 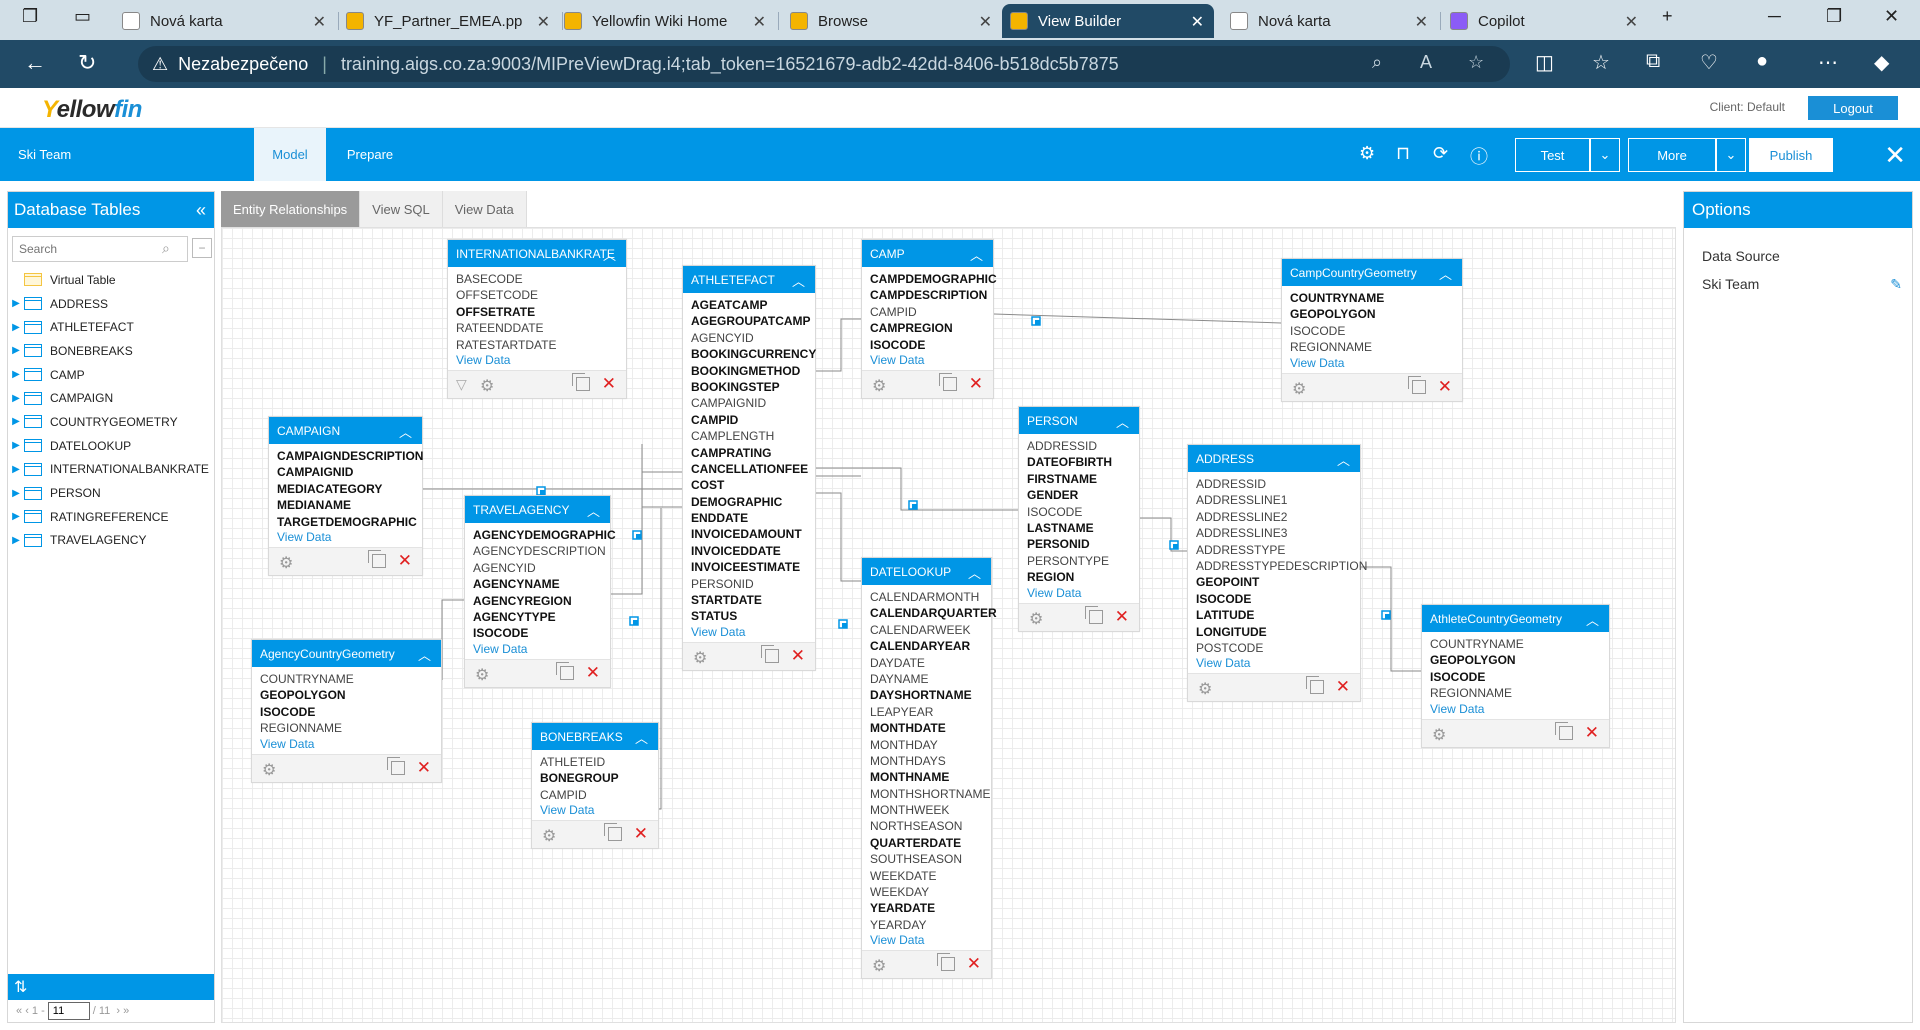 I want to click on entity-field: INVOICEDAMOUNT, so click(x=748, y=534).